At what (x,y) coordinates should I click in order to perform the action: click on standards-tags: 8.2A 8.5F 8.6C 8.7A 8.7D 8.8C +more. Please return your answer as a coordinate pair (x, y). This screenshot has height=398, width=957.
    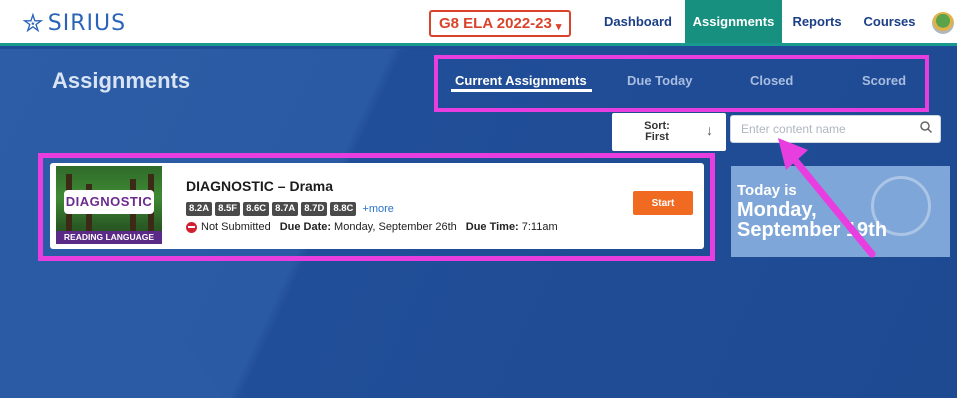
    Looking at the image, I should click on (290, 209).